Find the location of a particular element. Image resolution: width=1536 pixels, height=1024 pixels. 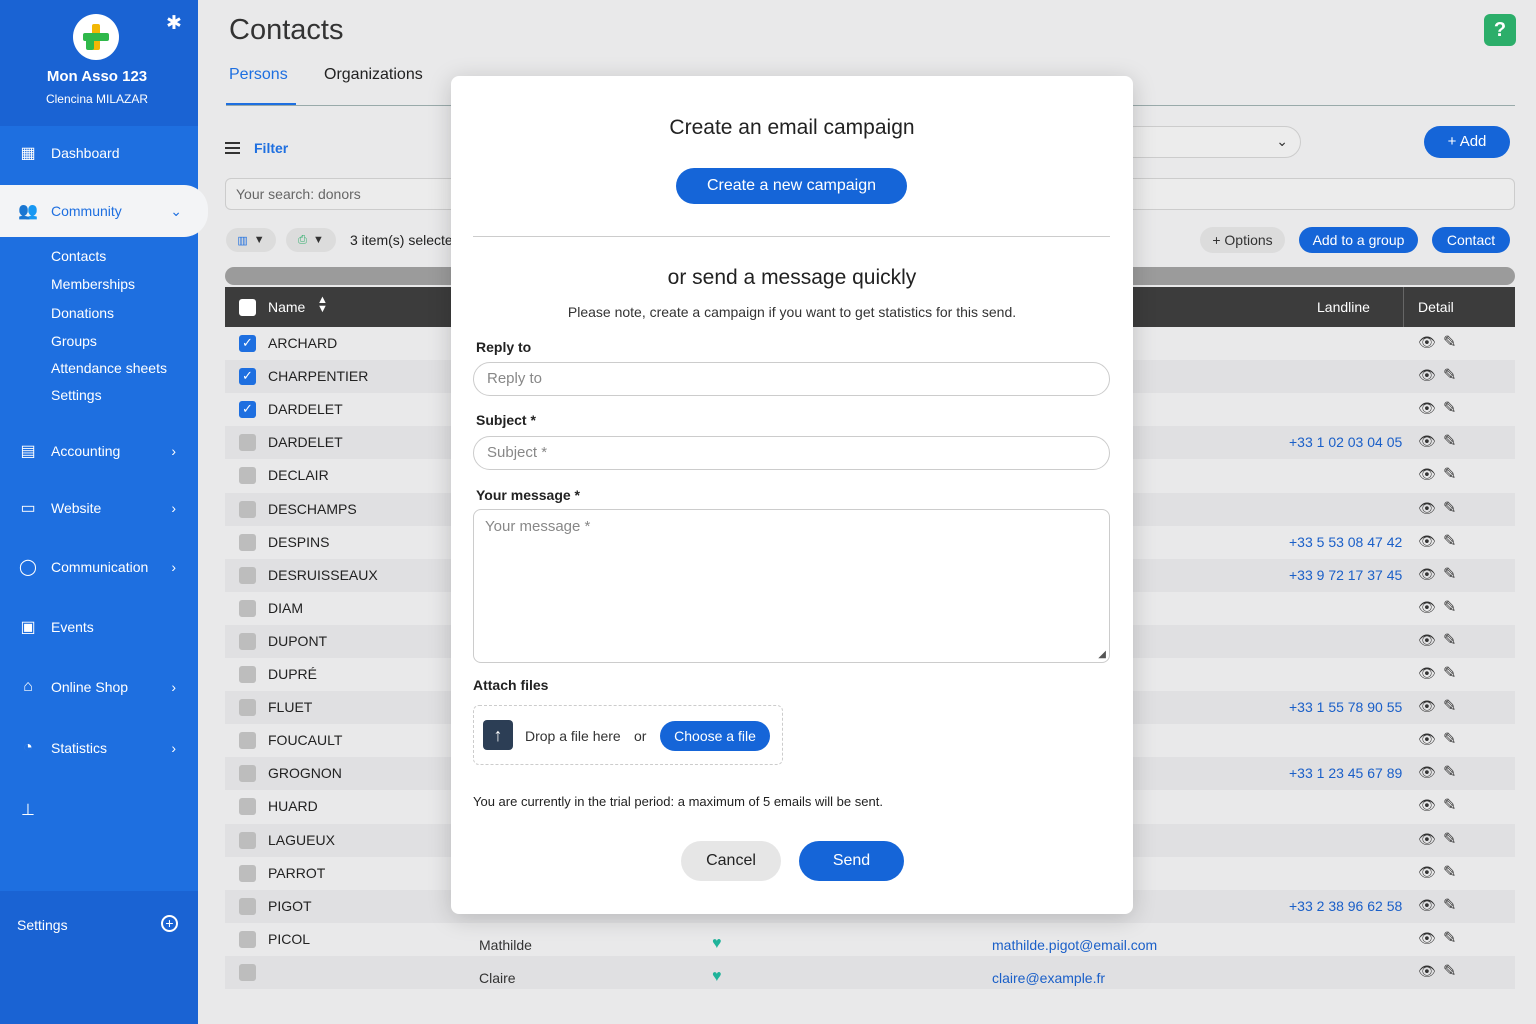

table-row: Claire ♥ claire@example.fr 👁 ✎ is located at coordinates (870, 972).